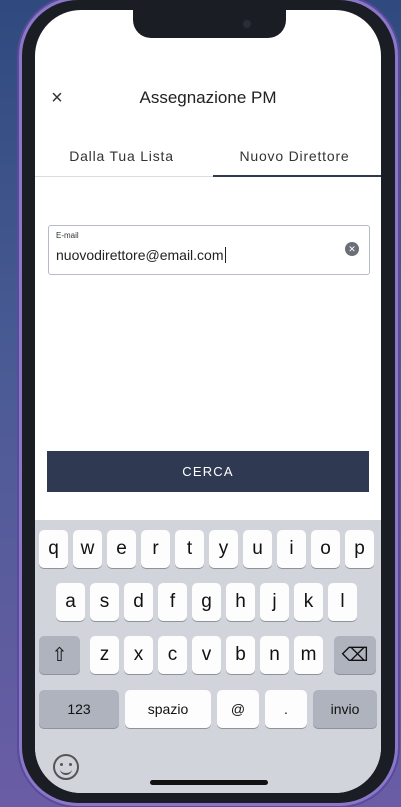 The width and height of the screenshot is (401, 807). Describe the element at coordinates (70, 602) in the screenshot. I see `key-a: a` at that location.